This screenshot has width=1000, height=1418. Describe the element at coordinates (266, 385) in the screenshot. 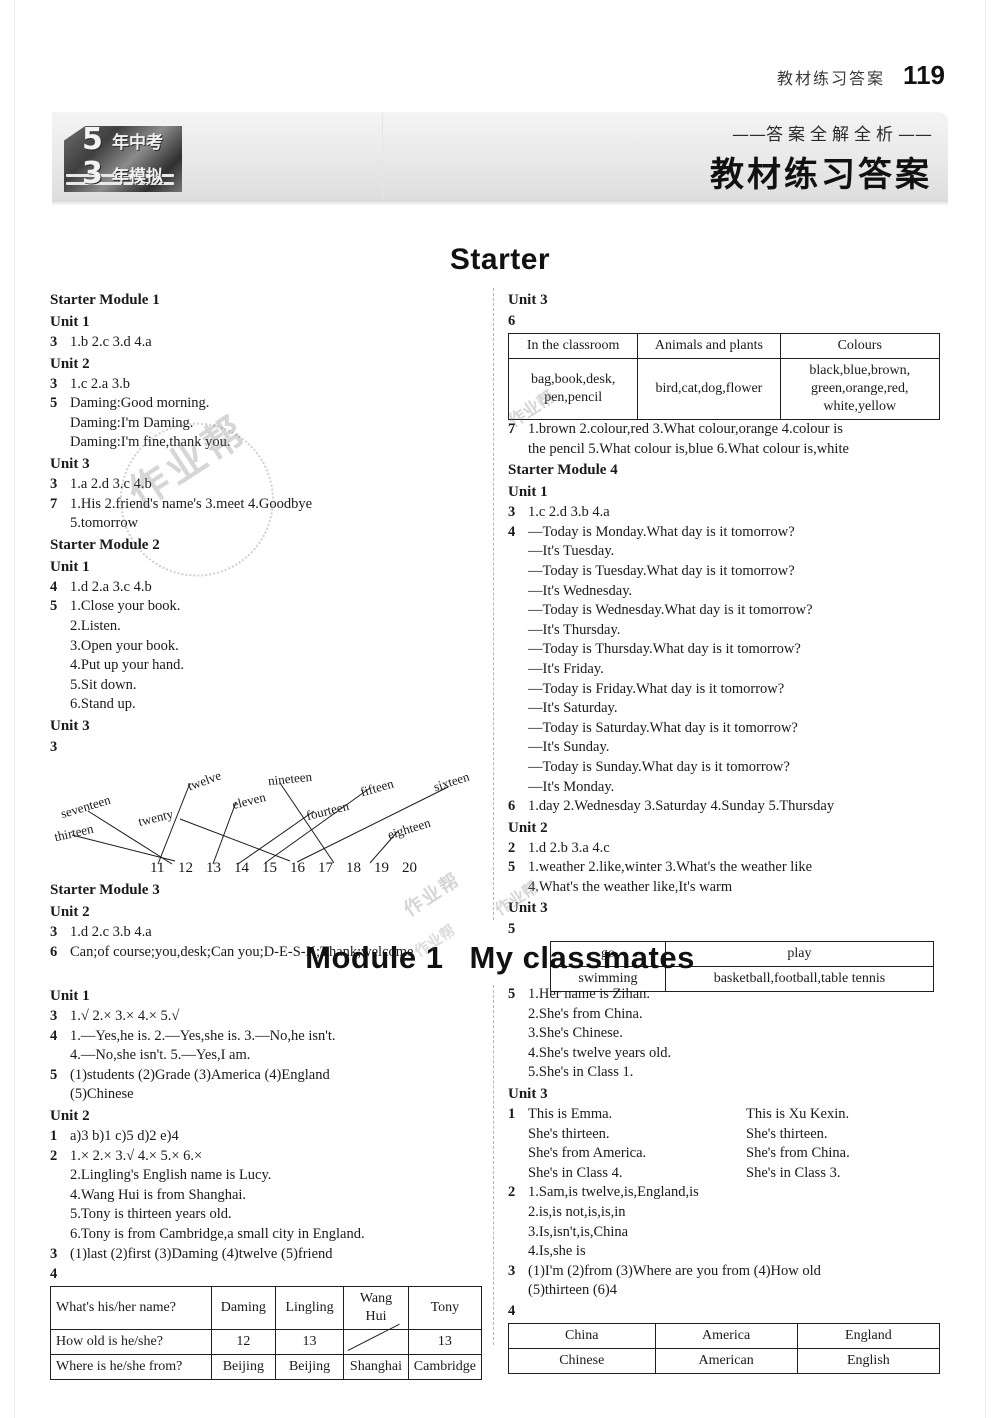

I see `answer-row: 3 1.c 2.a 3.b` at that location.